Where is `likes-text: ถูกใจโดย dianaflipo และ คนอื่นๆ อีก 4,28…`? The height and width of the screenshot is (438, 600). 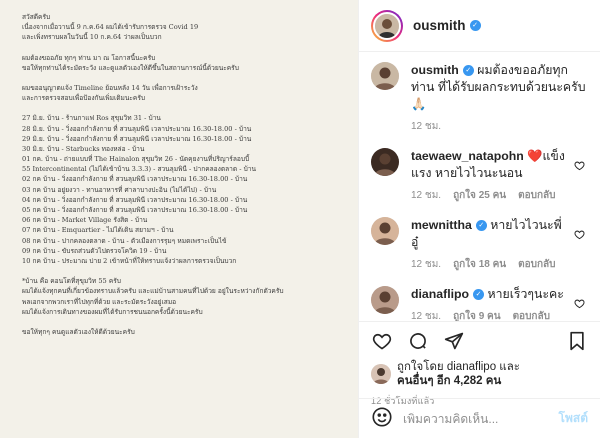
likes-text: ถูกใจโดย dianaflipo และ คนอื่นๆ อีก 4,28… is located at coordinates (458, 374).